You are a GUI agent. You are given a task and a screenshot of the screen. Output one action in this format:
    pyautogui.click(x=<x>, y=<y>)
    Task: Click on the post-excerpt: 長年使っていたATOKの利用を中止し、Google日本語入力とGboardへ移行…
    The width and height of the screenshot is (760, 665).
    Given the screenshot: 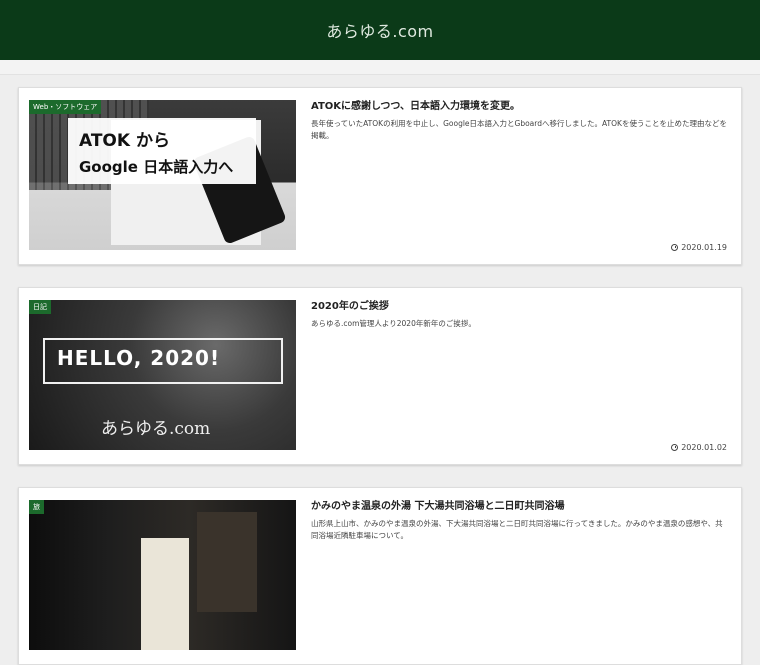 What is the action you would take?
    pyautogui.click(x=519, y=129)
    